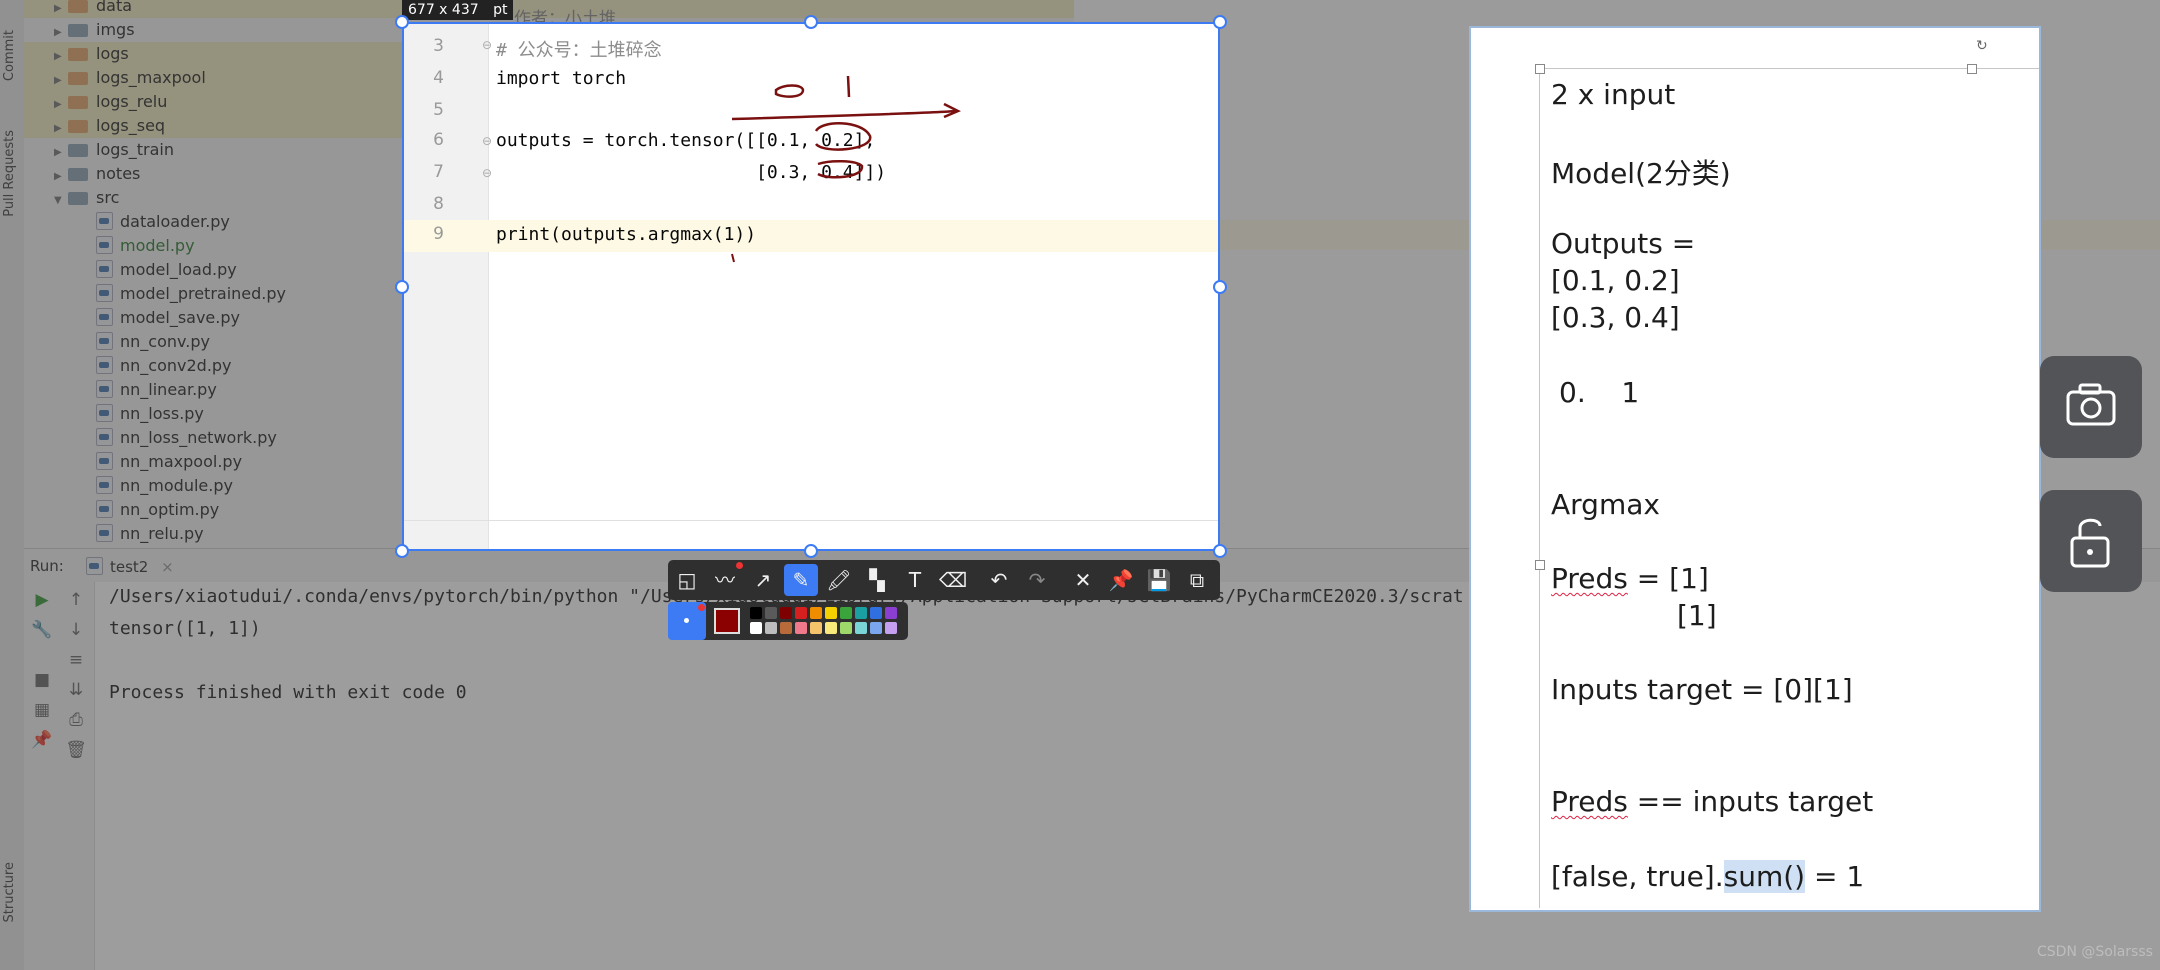 This screenshot has width=2160, height=970. I want to click on layout-icon: ▦, so click(42, 710).